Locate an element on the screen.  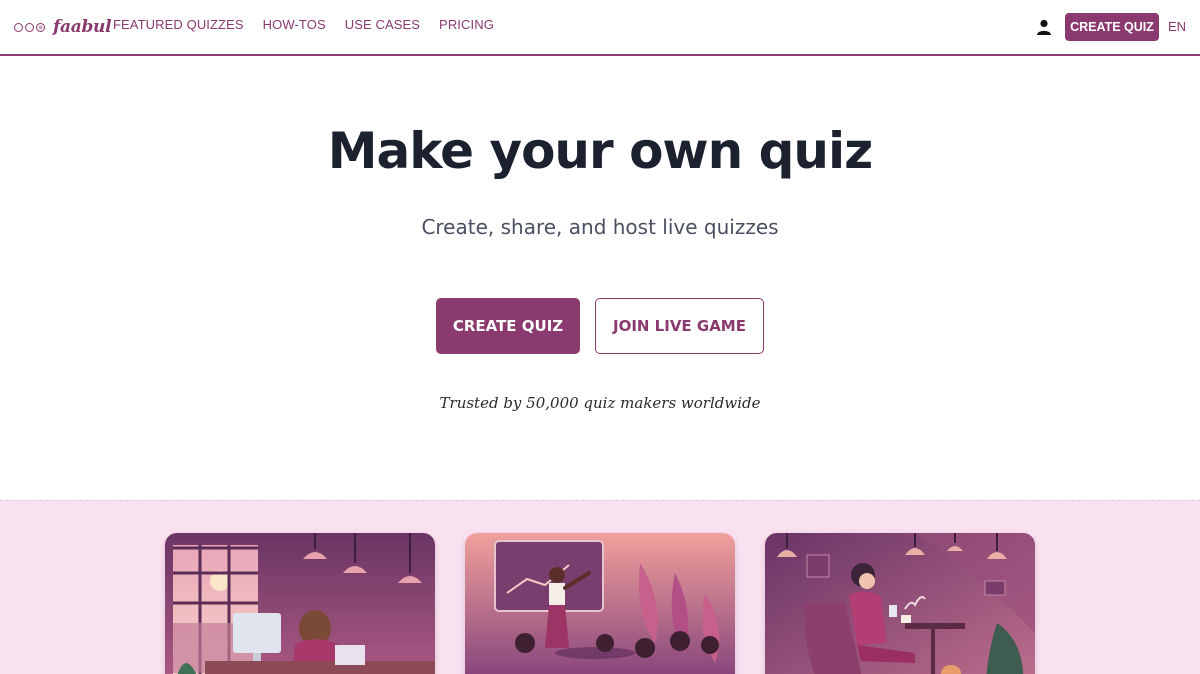
header-create-quiz-button: CREATE QUIZ is located at coordinates (1112, 27).